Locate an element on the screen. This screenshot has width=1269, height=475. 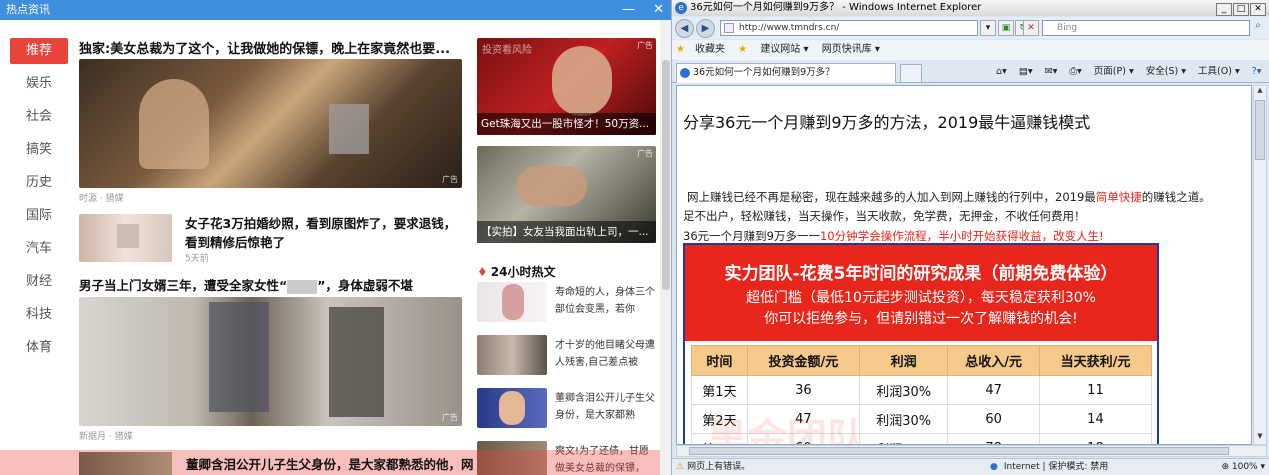
zoom-icon: ⊕ is located at coordinates (1225, 467).